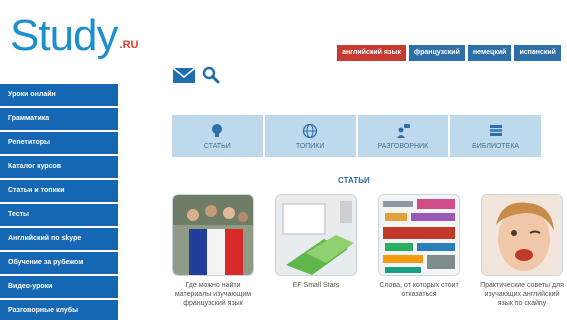 The height and width of the screenshot is (320, 567). I want to click on books-icon, so click(496, 131).